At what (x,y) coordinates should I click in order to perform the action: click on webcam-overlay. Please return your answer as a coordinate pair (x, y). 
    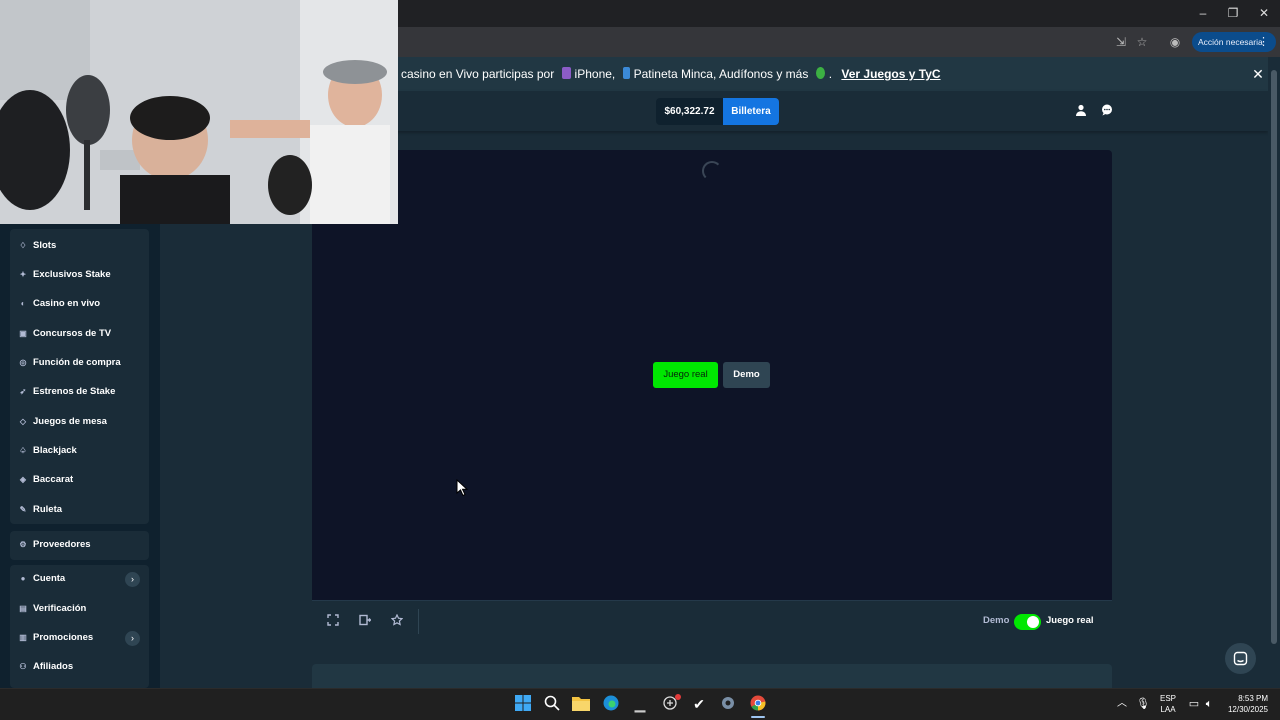
    Looking at the image, I should click on (199, 112).